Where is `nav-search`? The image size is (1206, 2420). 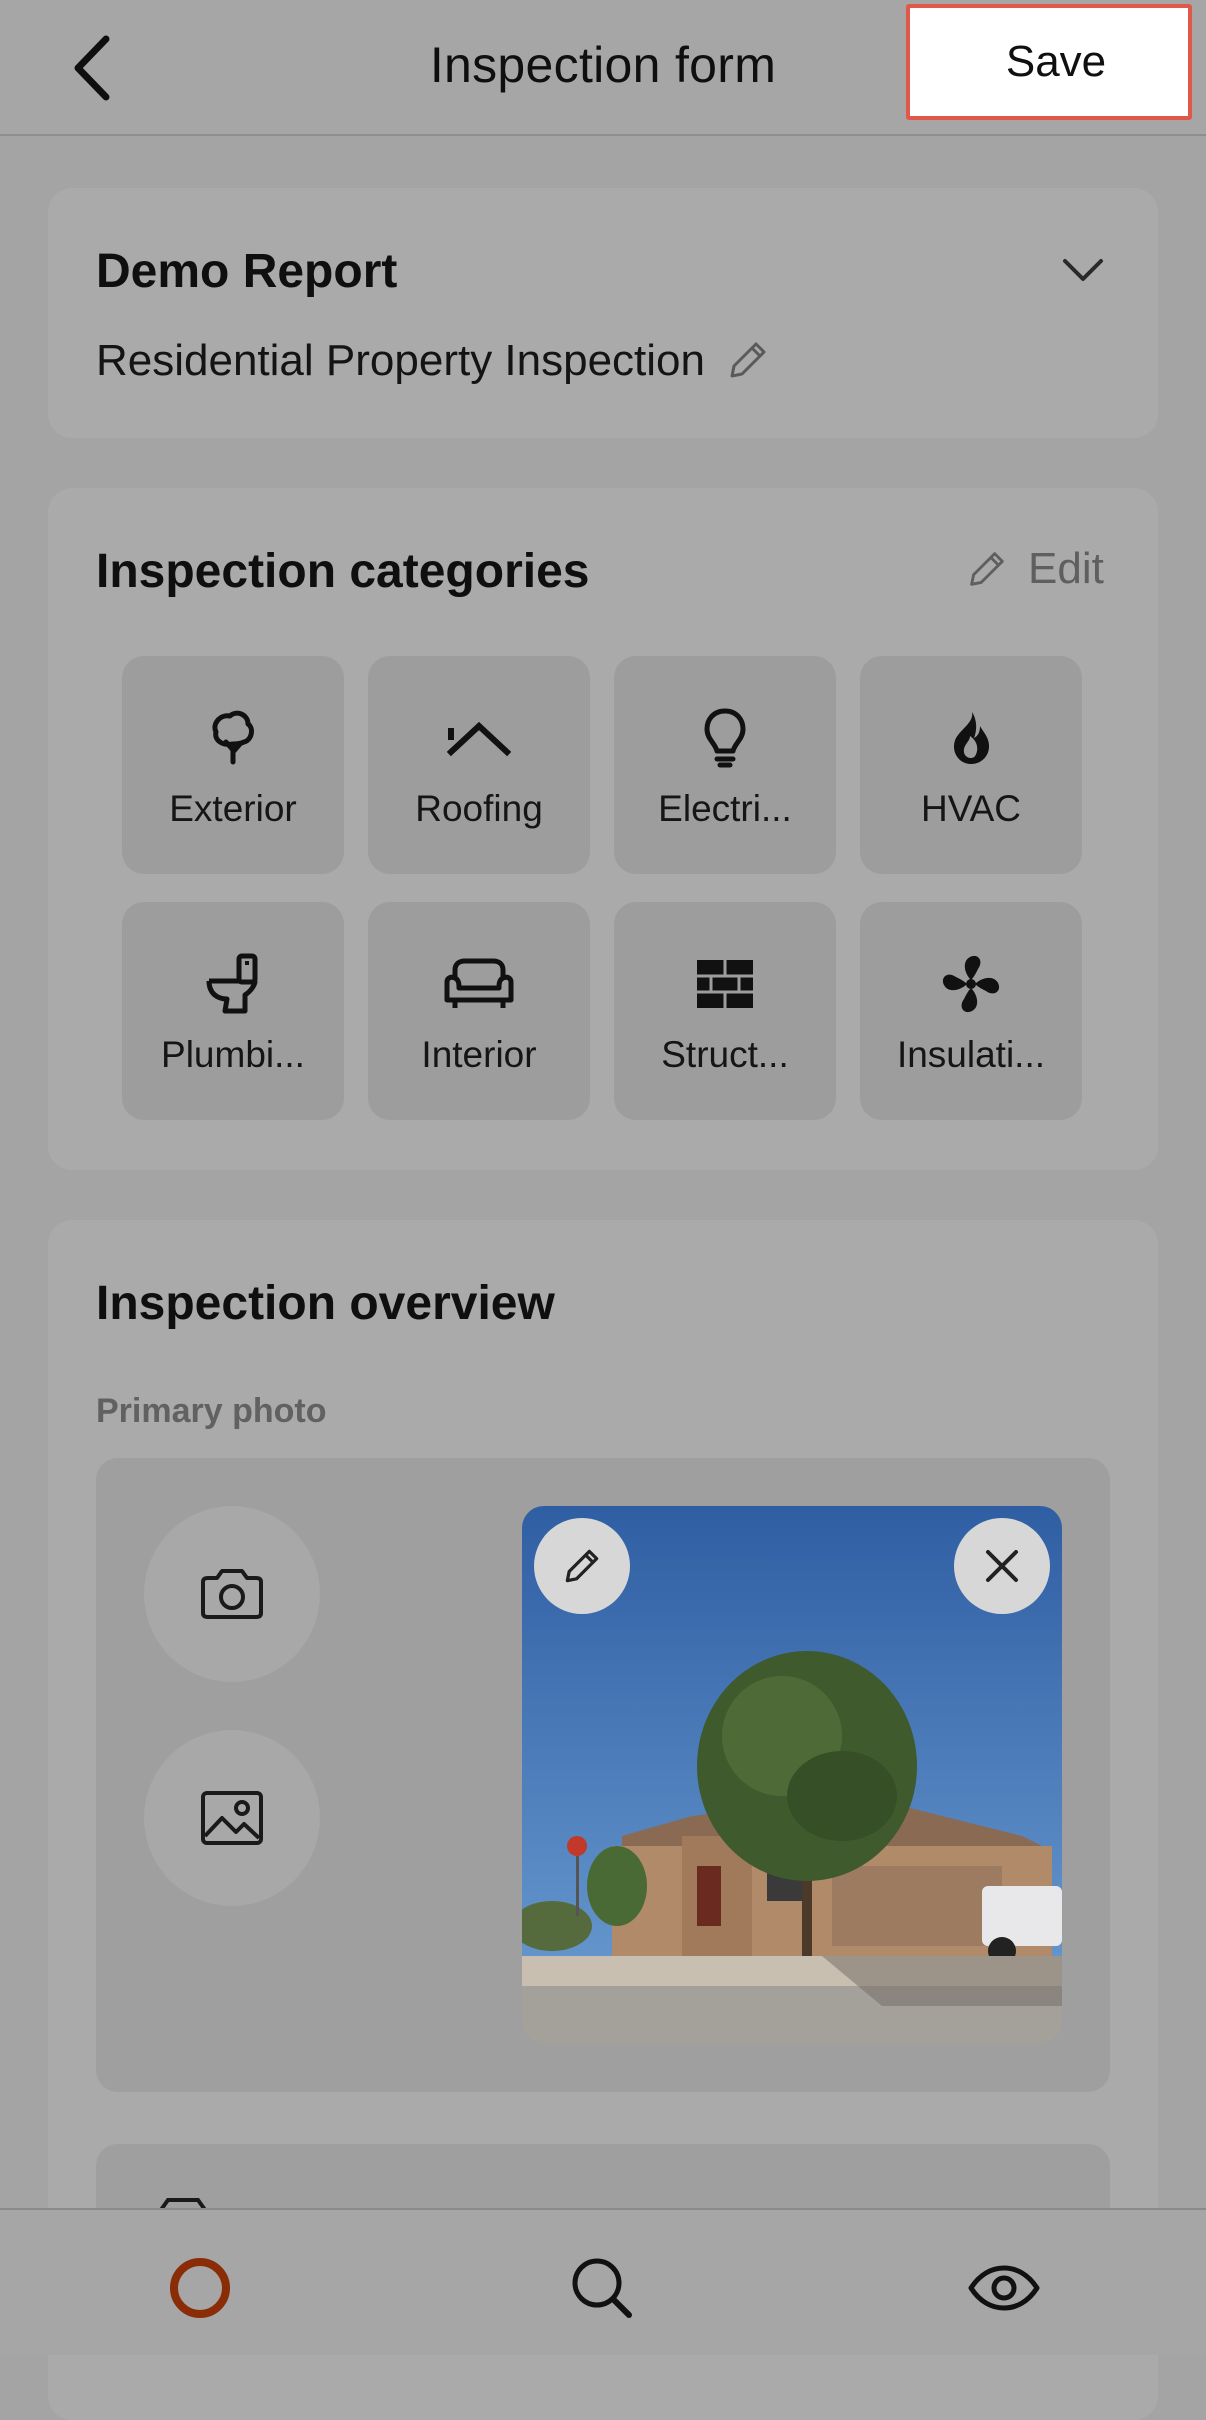
nav-search is located at coordinates (602, 2288).